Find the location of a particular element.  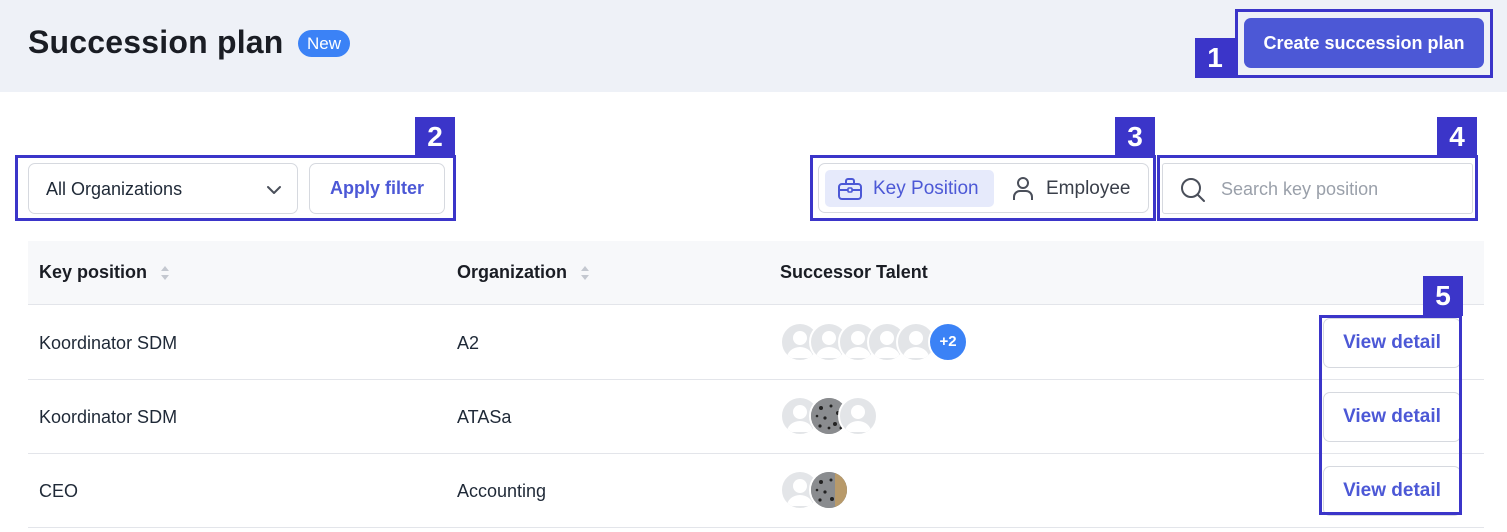

column-organization: Organization is located at coordinates (512, 272).